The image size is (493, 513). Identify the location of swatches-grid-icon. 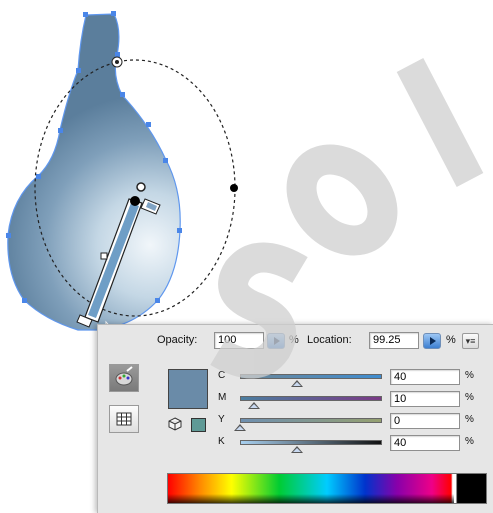
(124, 419).